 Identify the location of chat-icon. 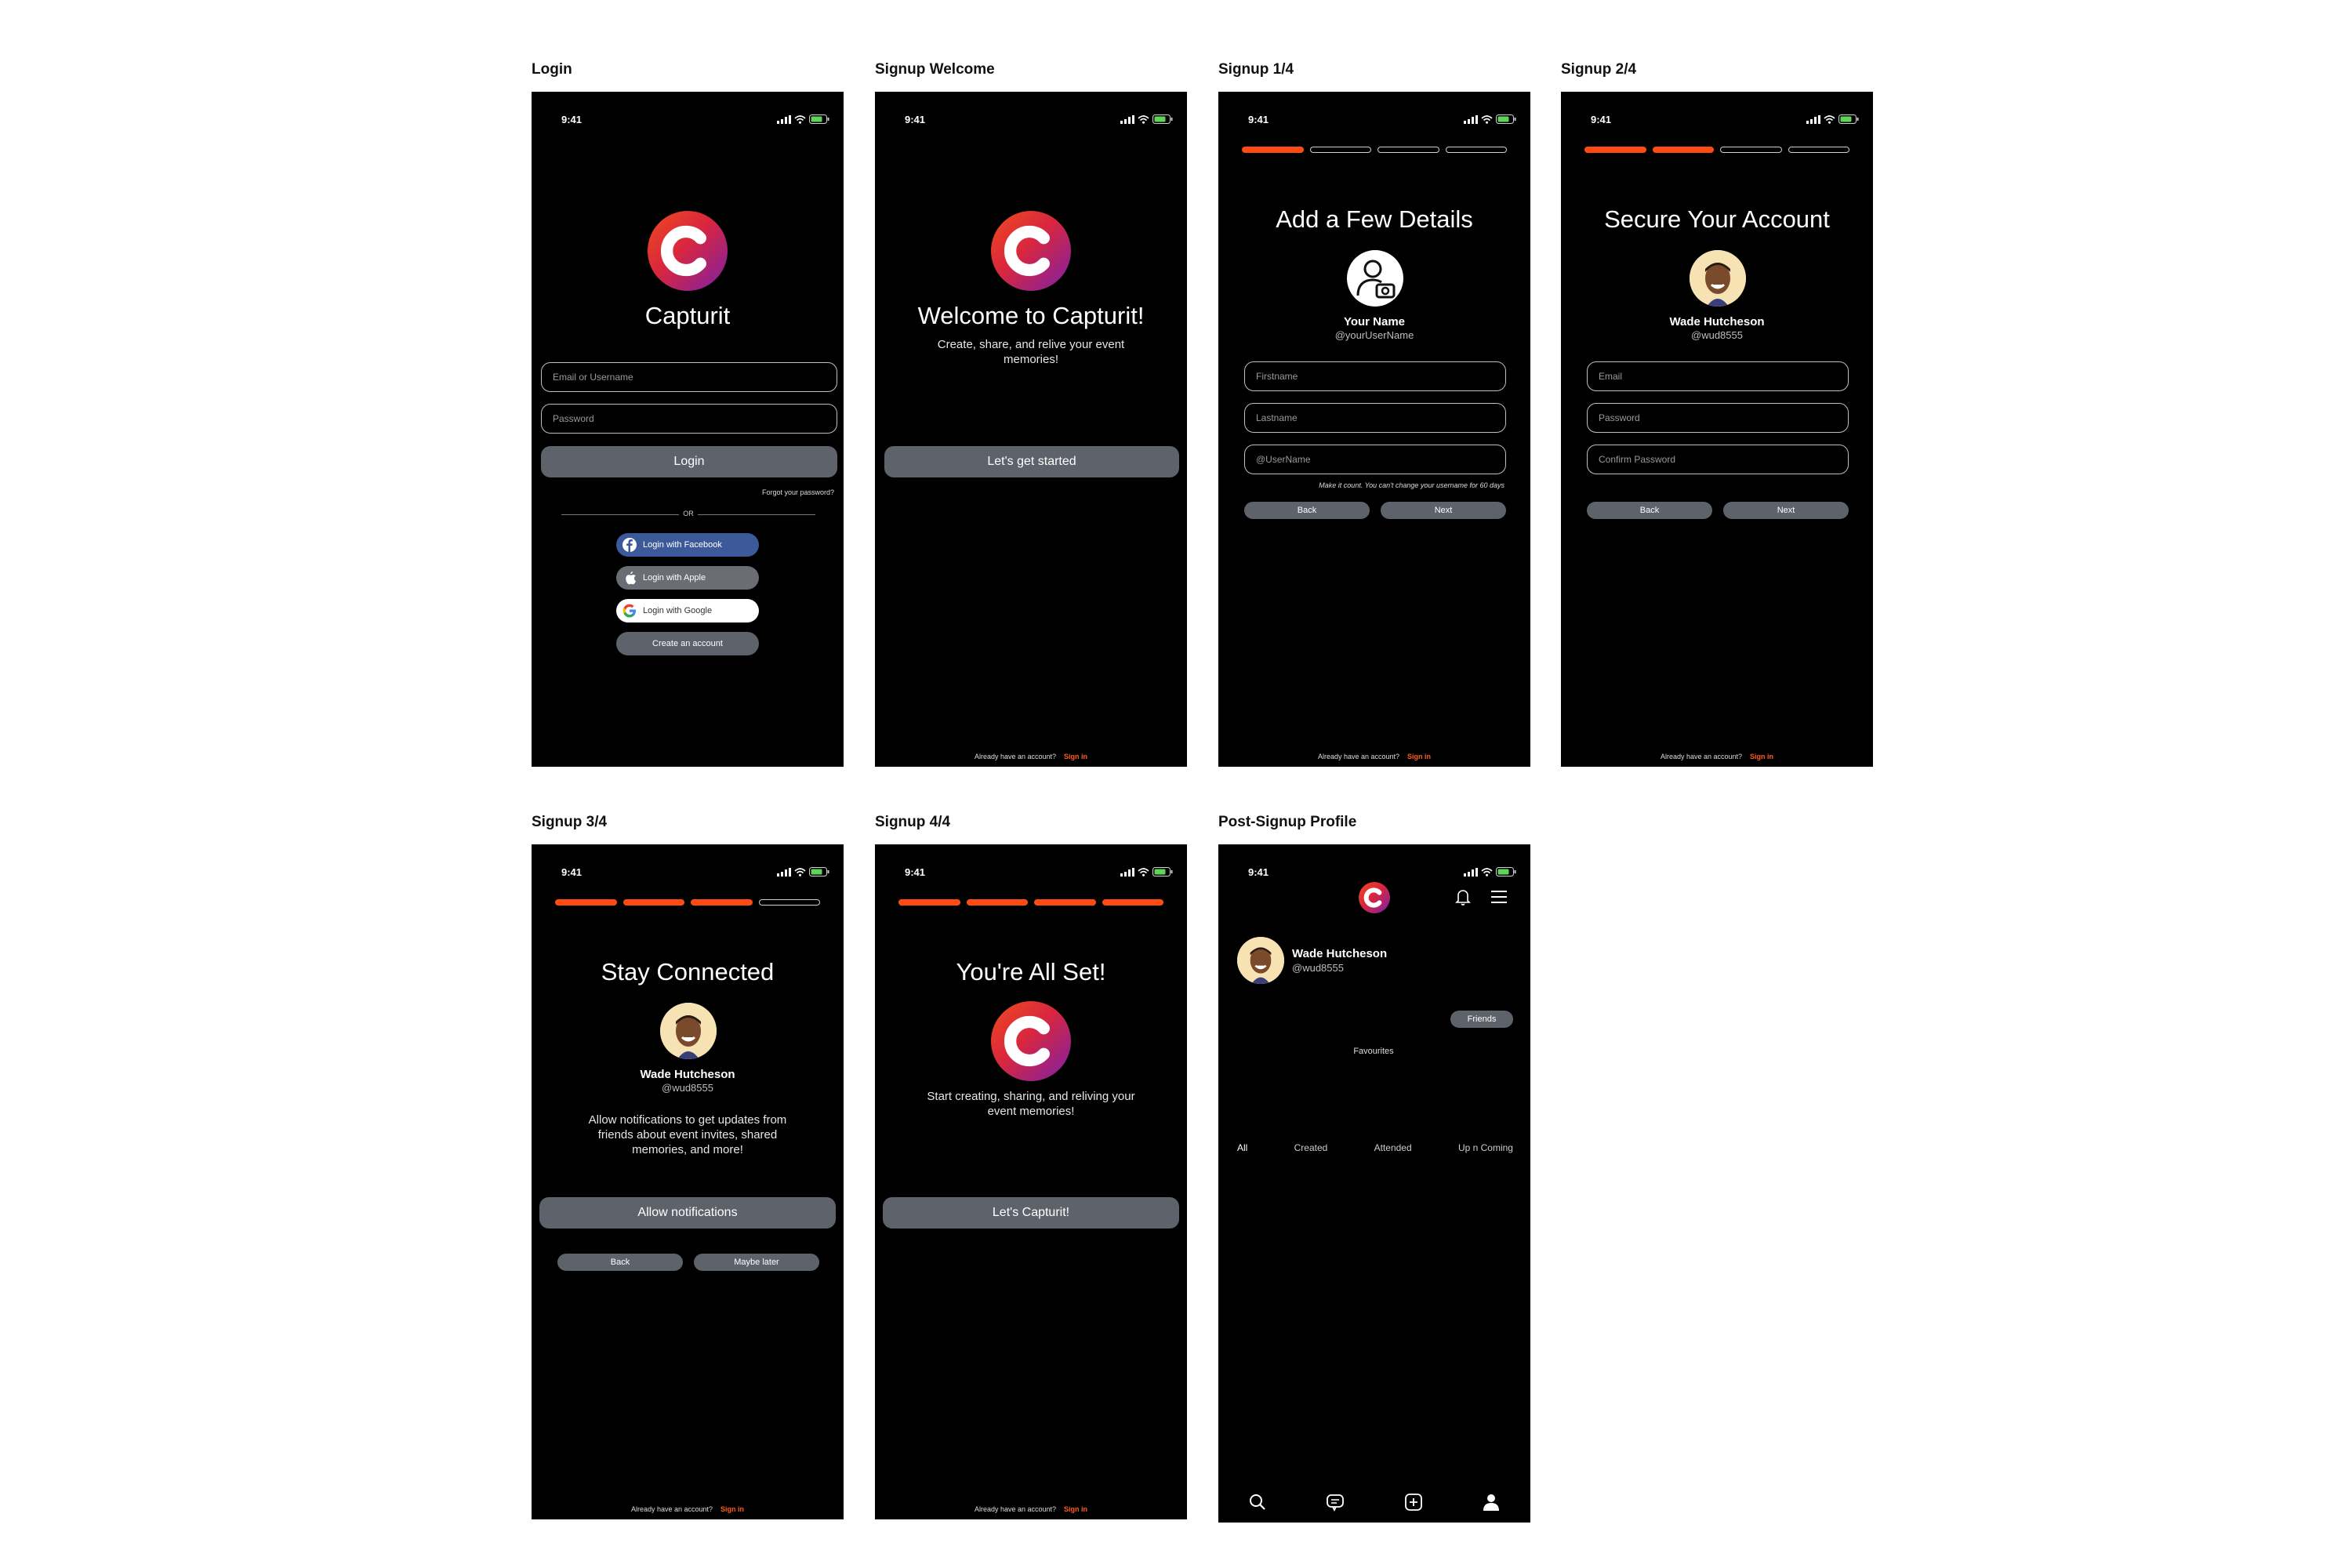
(1335, 1502).